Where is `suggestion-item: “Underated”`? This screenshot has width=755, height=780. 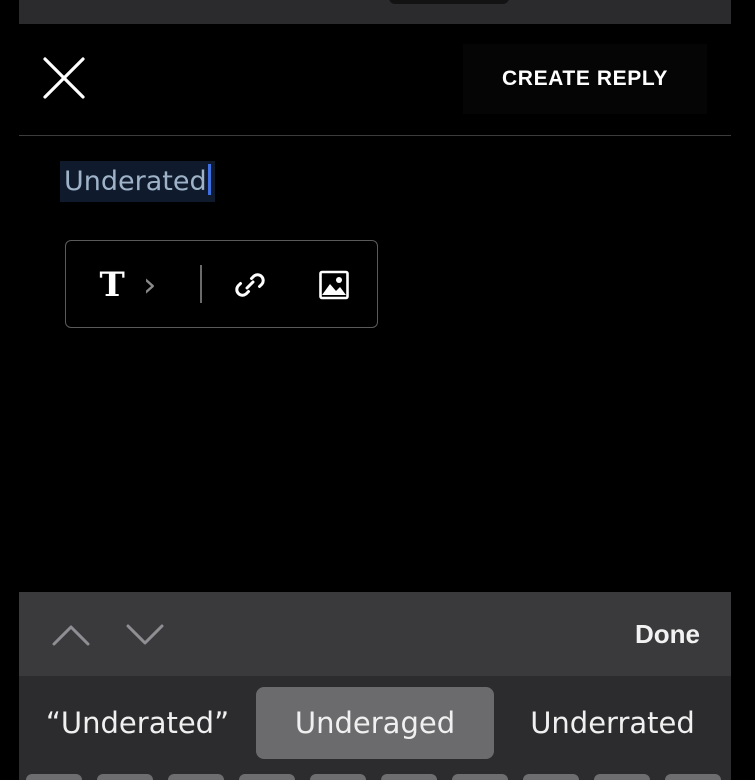
suggestion-item: “Underated” is located at coordinates (137, 723).